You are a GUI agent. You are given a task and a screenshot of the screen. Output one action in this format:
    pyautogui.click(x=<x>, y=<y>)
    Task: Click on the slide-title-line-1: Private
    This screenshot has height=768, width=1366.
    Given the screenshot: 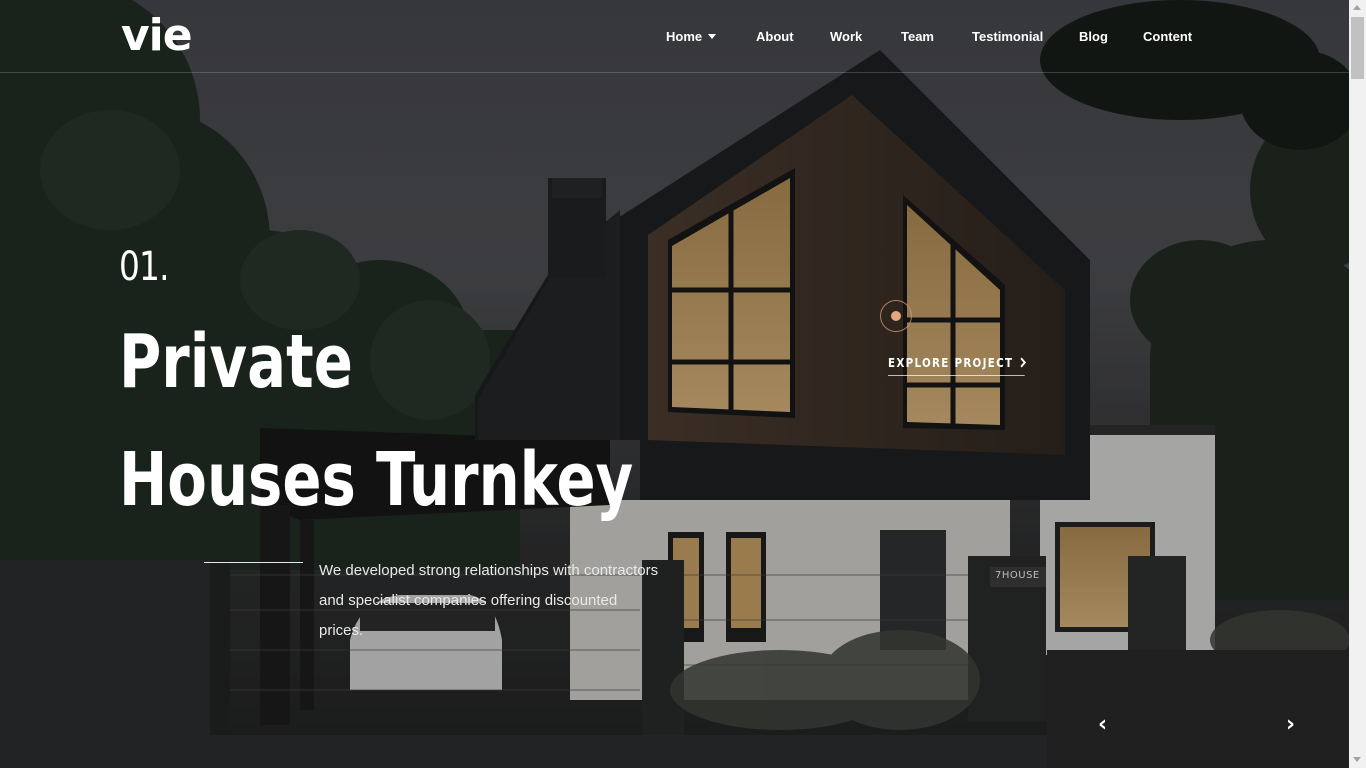 What is the action you would take?
    pyautogui.click(x=236, y=362)
    